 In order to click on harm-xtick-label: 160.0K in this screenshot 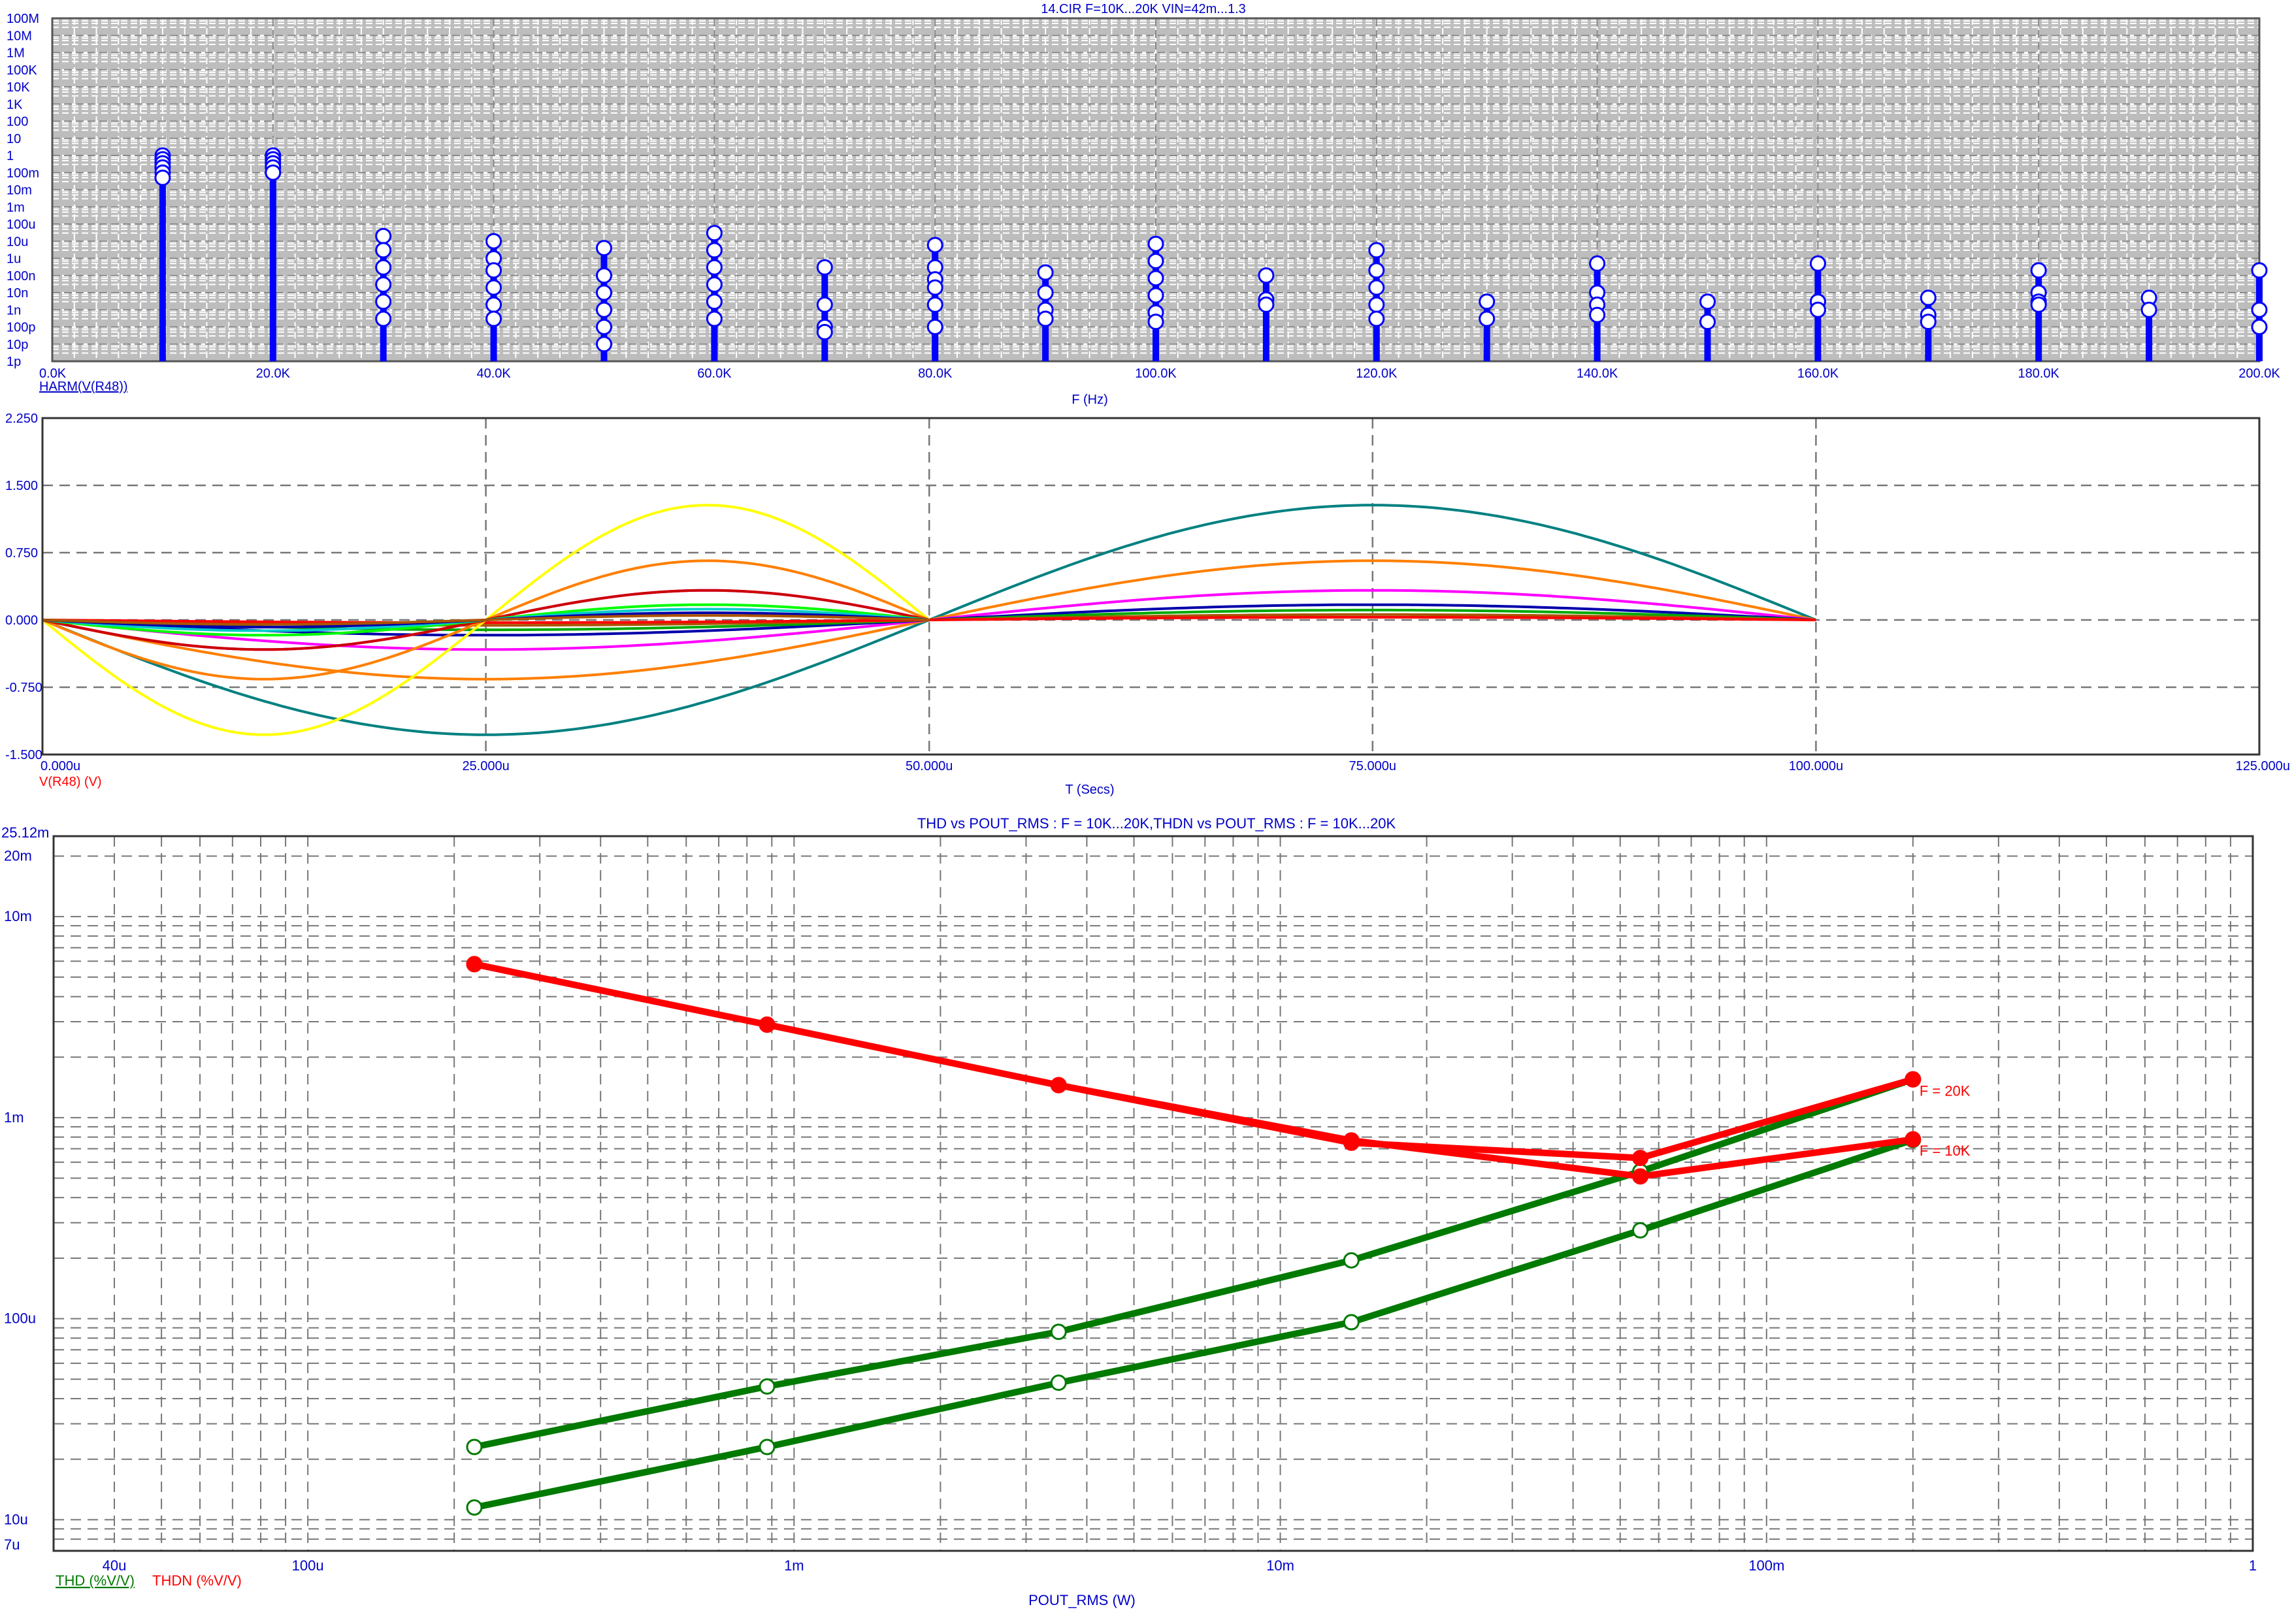, I will do `click(1818, 374)`.